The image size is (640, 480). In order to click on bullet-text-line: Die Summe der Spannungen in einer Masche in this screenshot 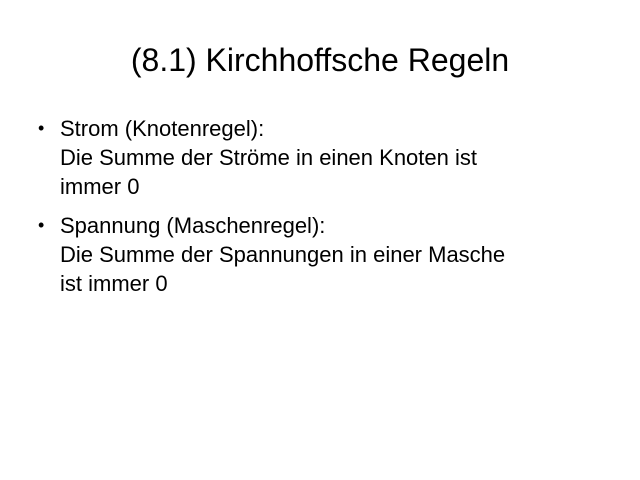, I will do `click(283, 254)`.